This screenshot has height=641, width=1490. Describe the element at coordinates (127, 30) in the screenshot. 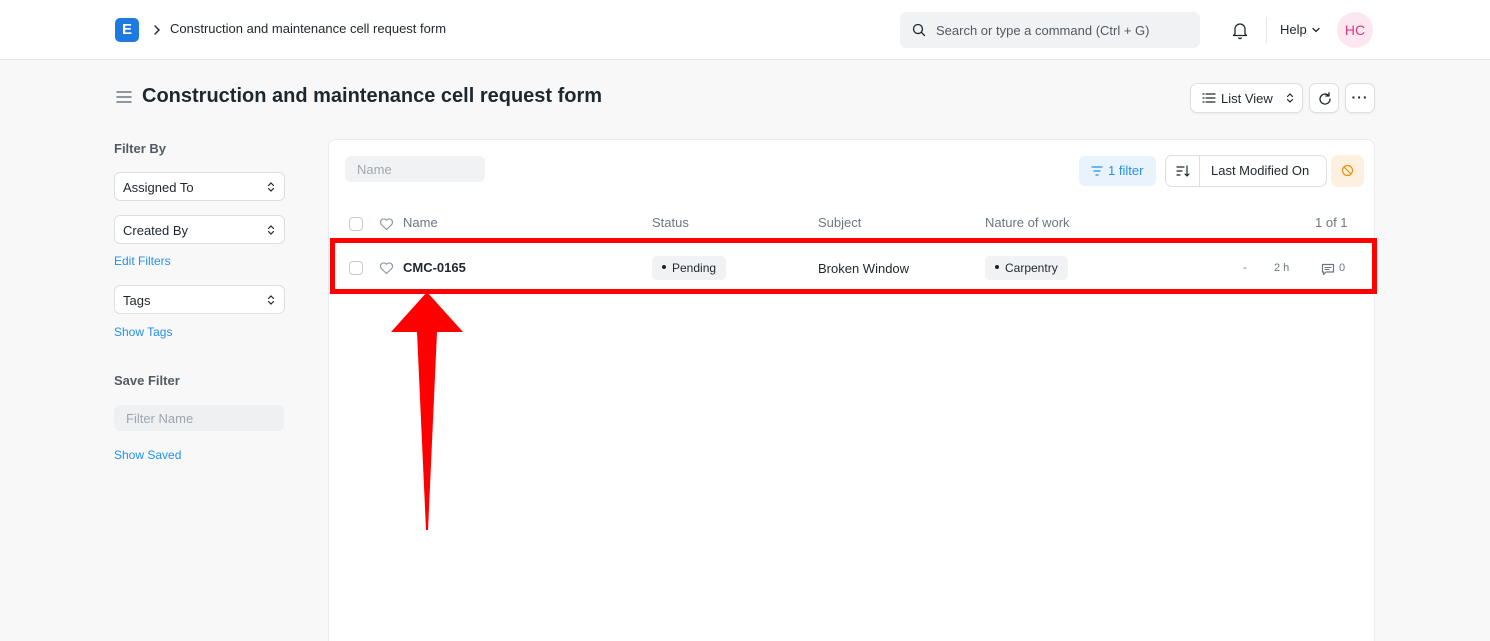

I see `app-logo: E` at that location.